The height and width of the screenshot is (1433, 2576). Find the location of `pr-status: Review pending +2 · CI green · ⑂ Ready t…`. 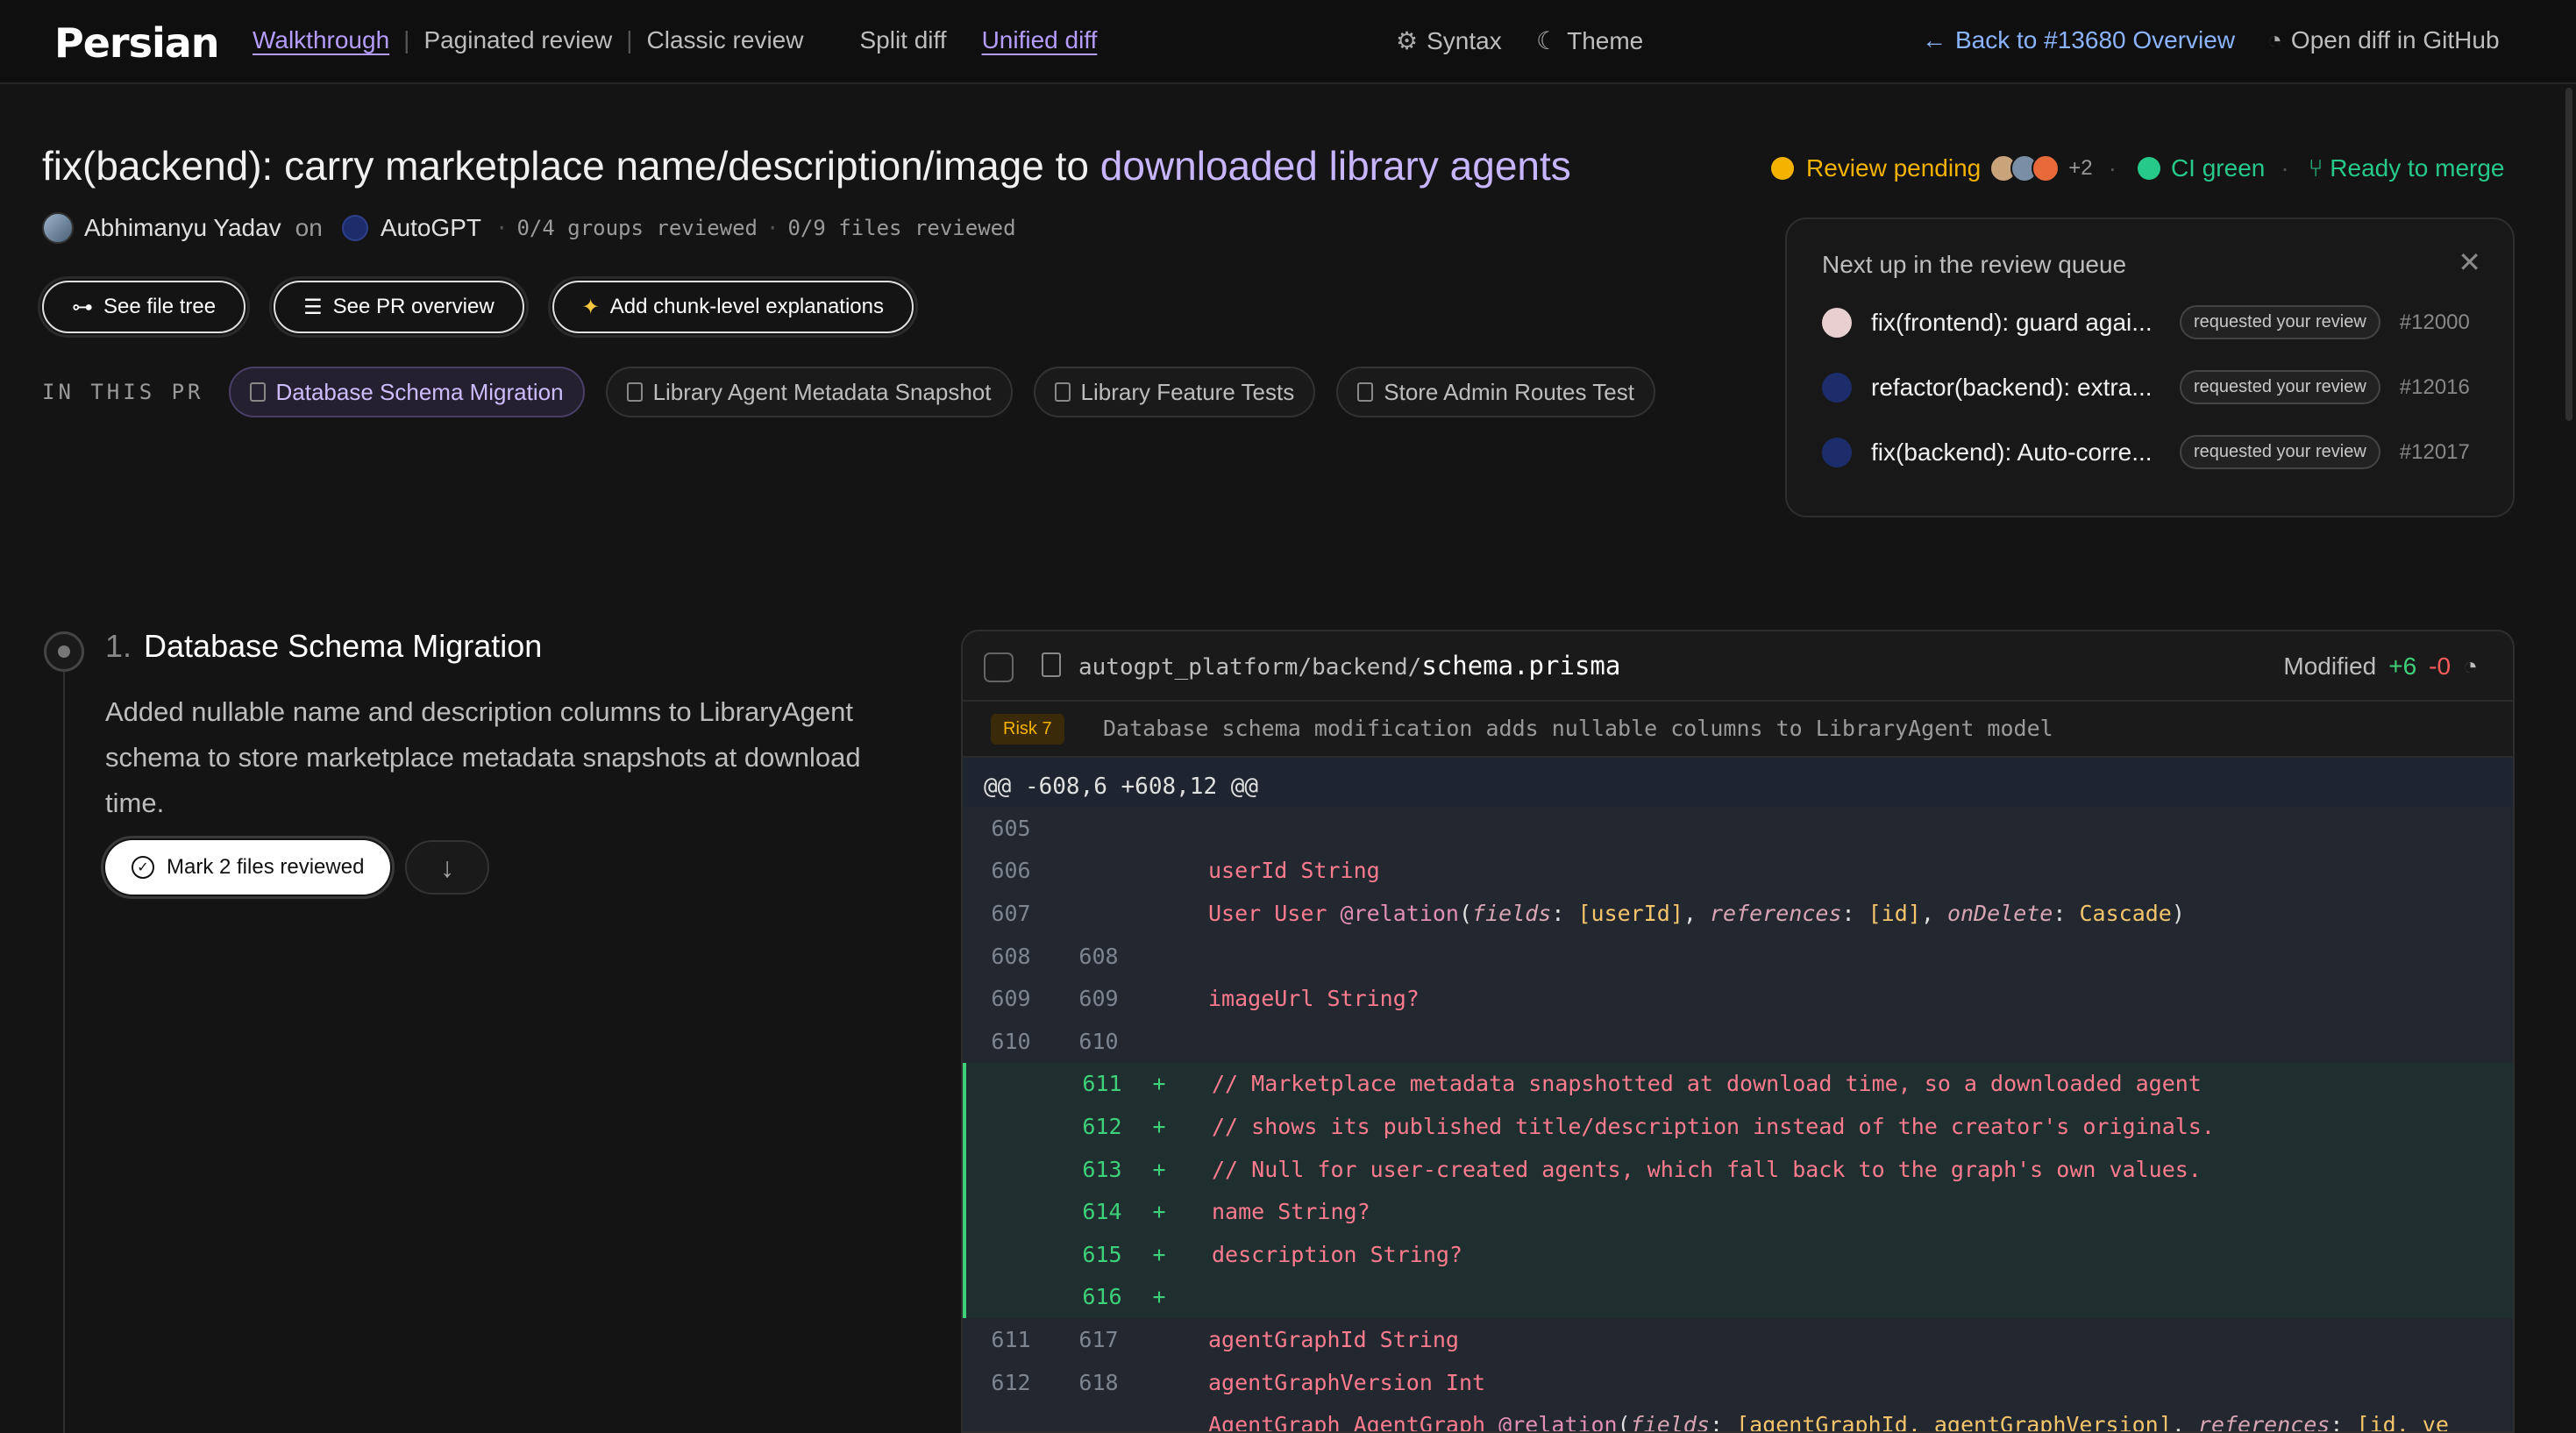

pr-status: Review pending +2 · CI green · ⑂ Ready t… is located at coordinates (2138, 168).